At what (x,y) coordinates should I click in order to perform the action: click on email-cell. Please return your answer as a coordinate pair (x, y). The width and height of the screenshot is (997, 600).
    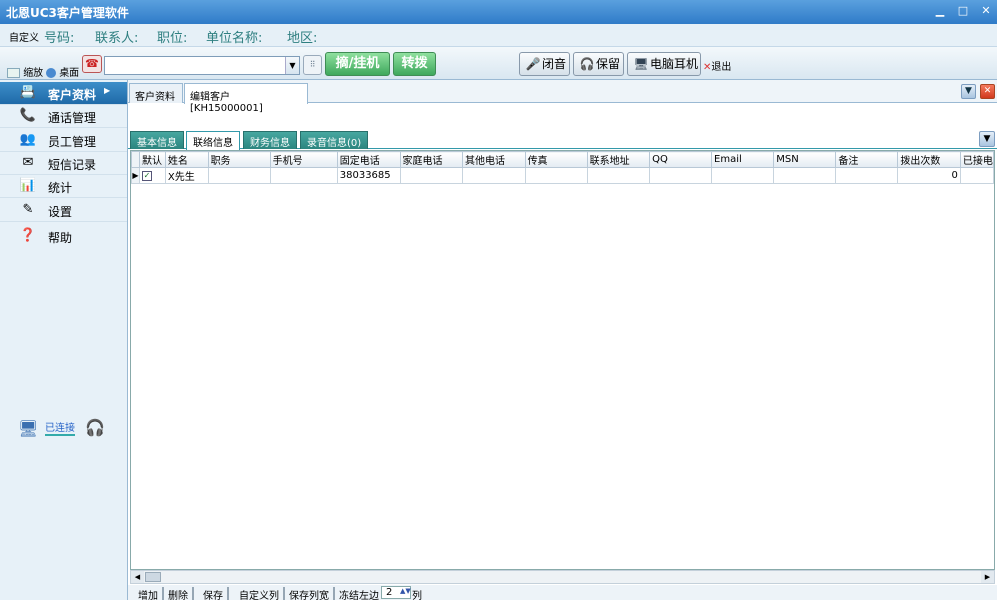
    Looking at the image, I should click on (743, 175).